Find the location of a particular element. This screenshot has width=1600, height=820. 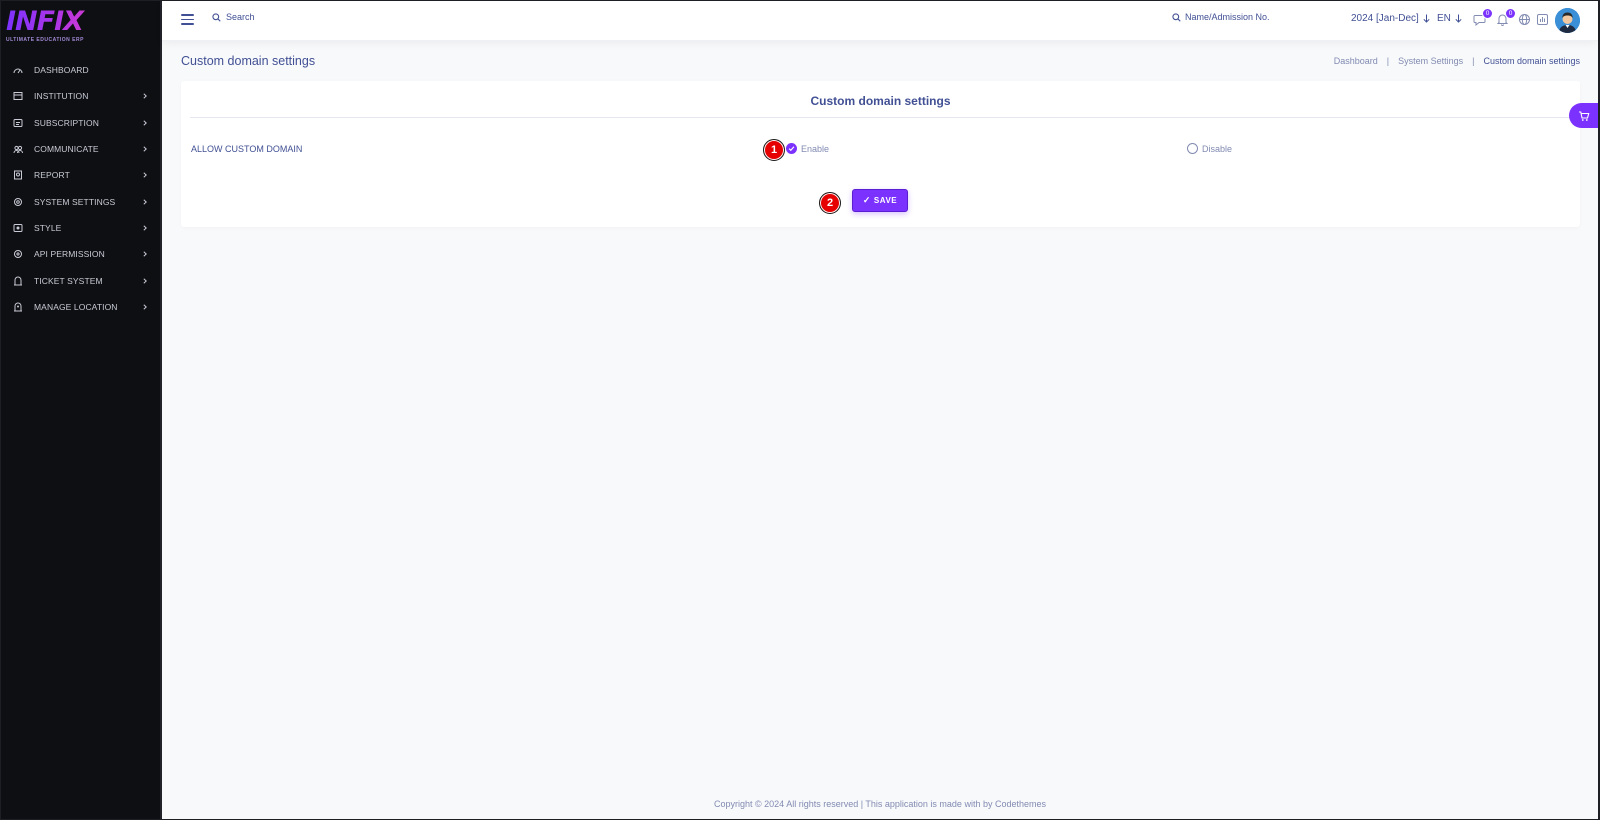

sidebar-item-communicate: COMMUNICATE is located at coordinates (80, 149).